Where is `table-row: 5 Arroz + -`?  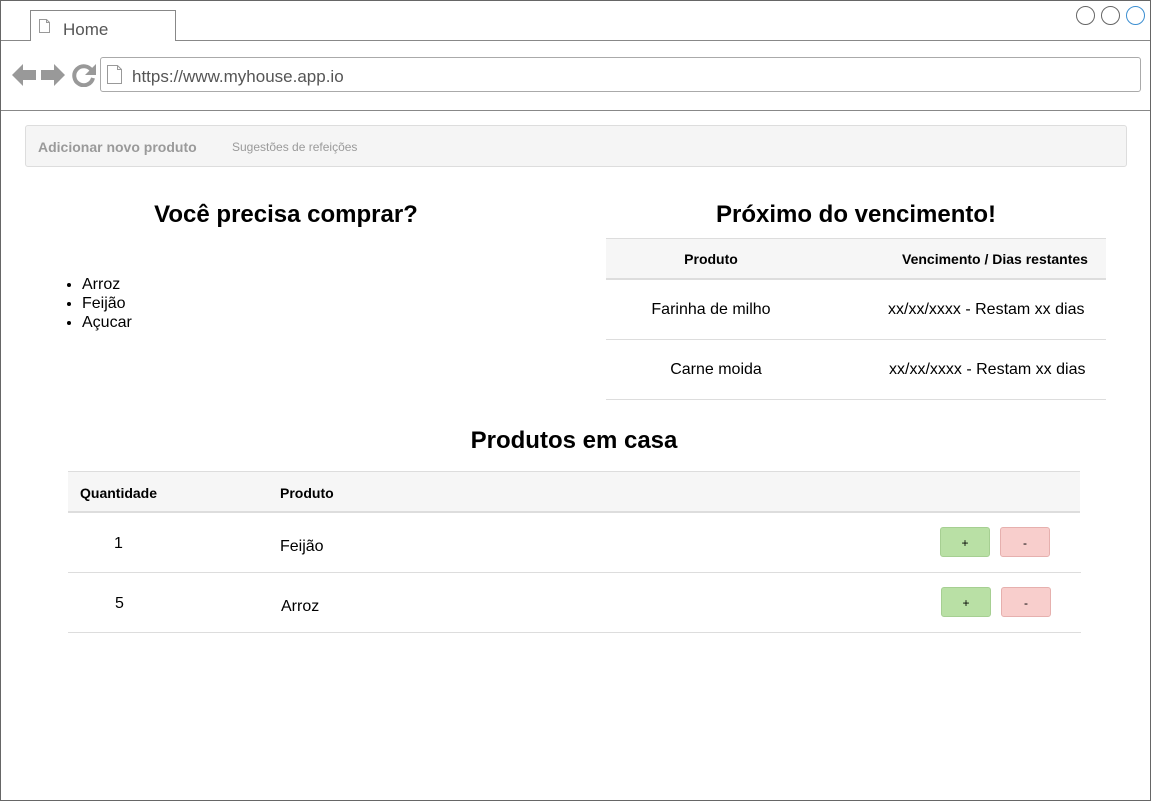 table-row: 5 Arroz + - is located at coordinates (574, 603).